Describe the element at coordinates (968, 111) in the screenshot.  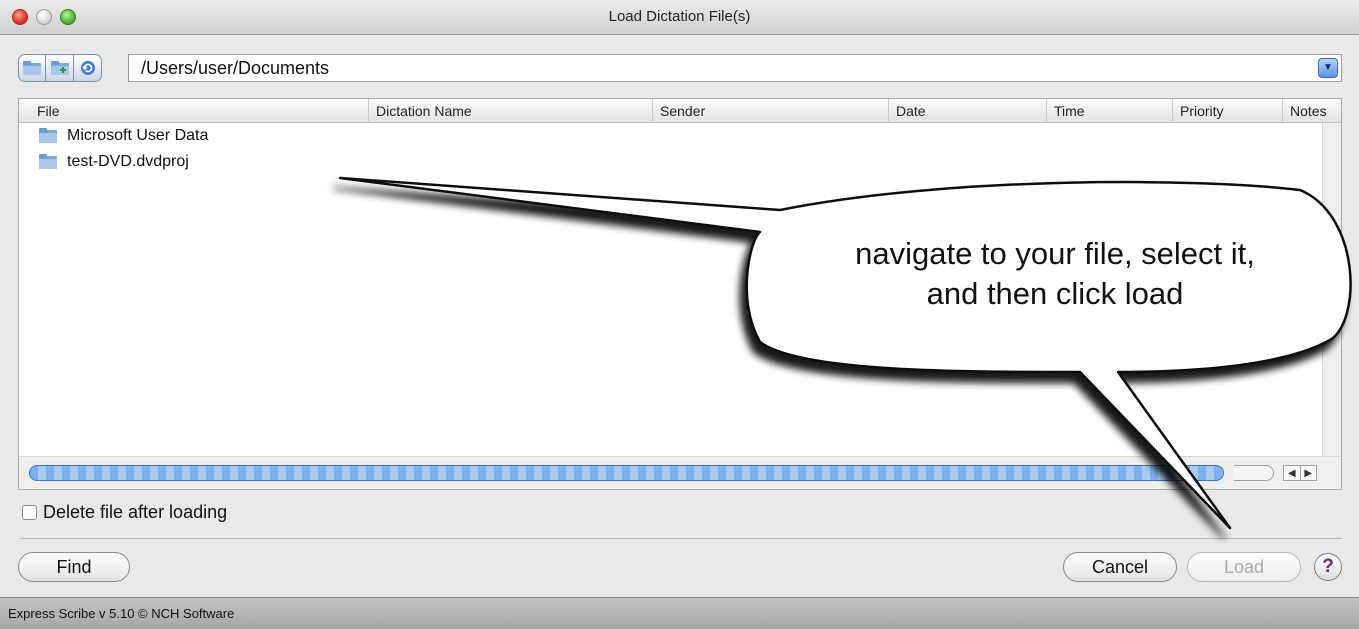
I see `column-header-date: Date` at that location.